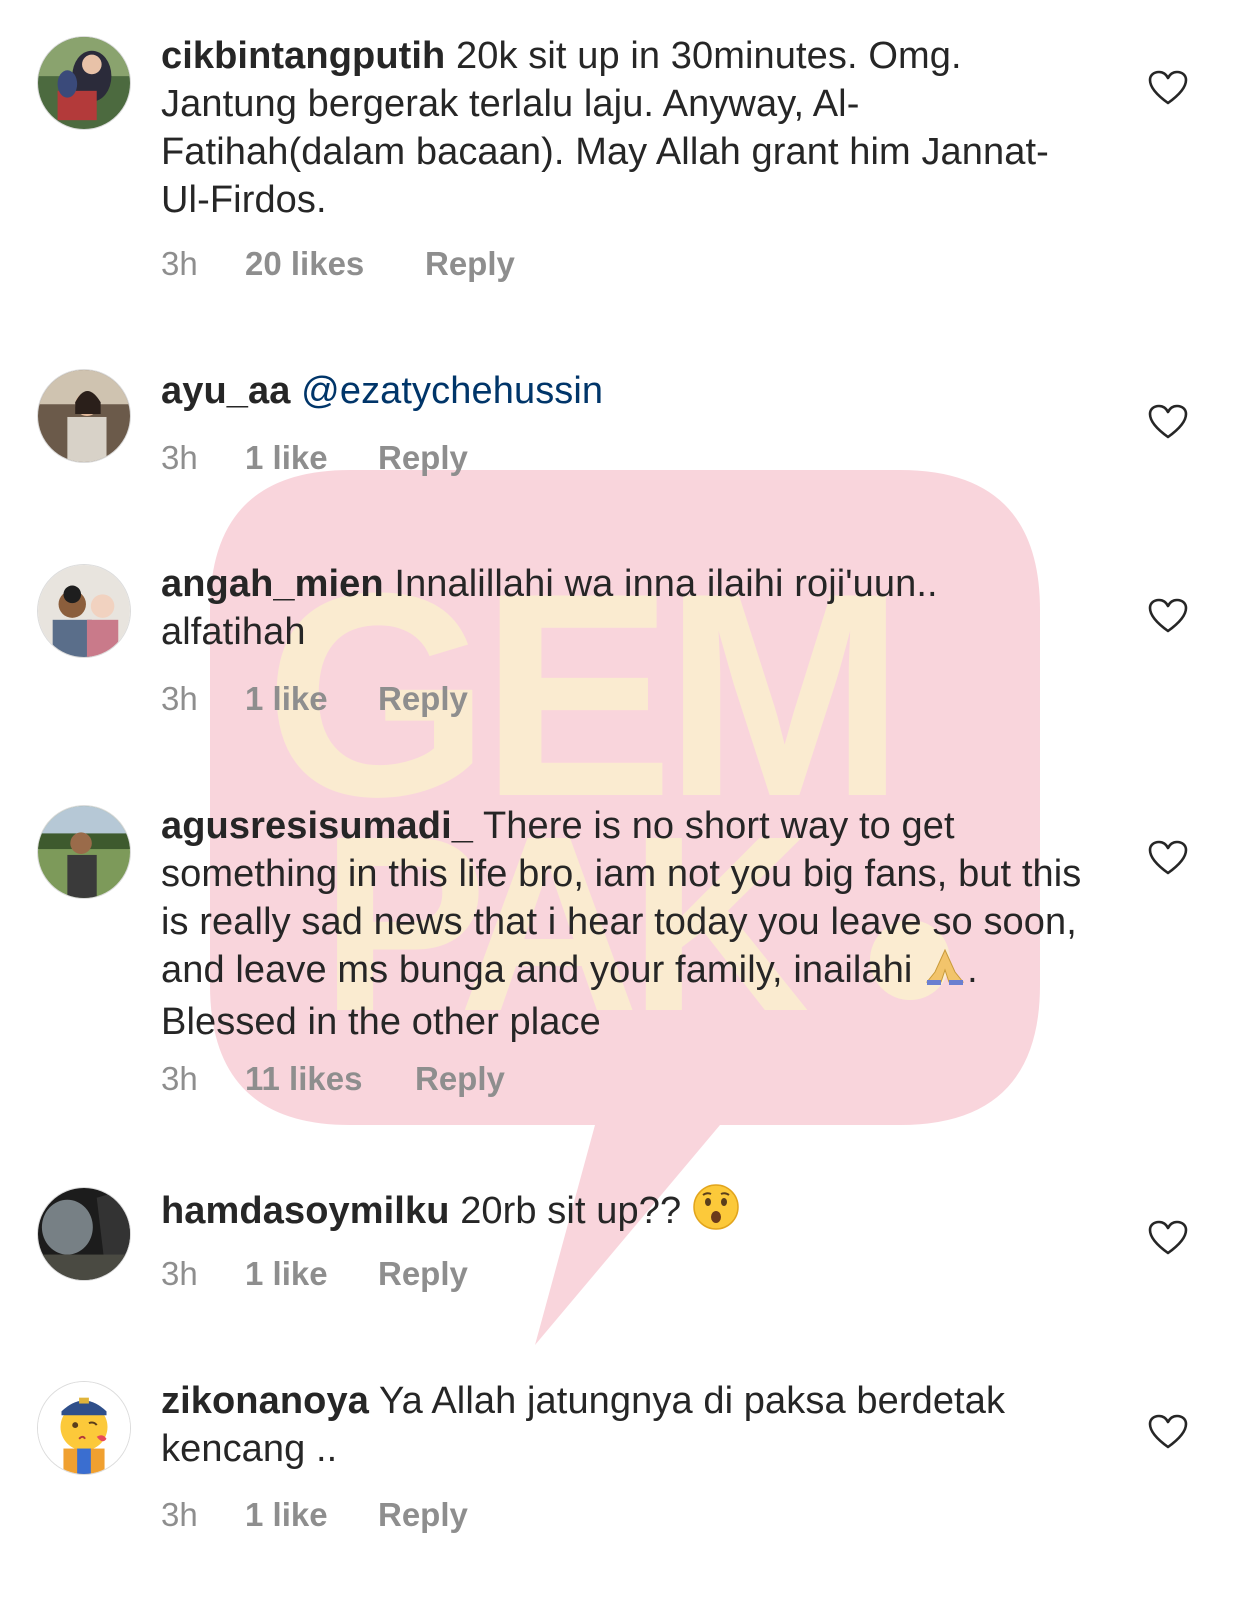  What do you see at coordinates (265, 1401) in the screenshot?
I see `username: zikonanoya` at bounding box center [265, 1401].